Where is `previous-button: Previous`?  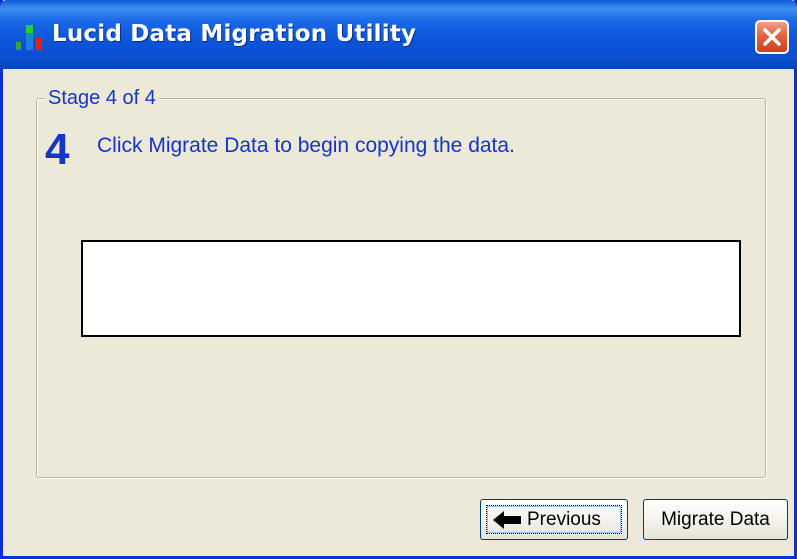 previous-button: Previous is located at coordinates (554, 519).